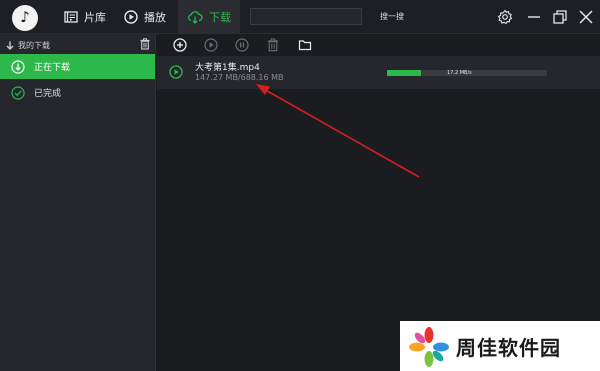 The width and height of the screenshot is (600, 371). What do you see at coordinates (180, 45) in the screenshot?
I see `add-icon` at bounding box center [180, 45].